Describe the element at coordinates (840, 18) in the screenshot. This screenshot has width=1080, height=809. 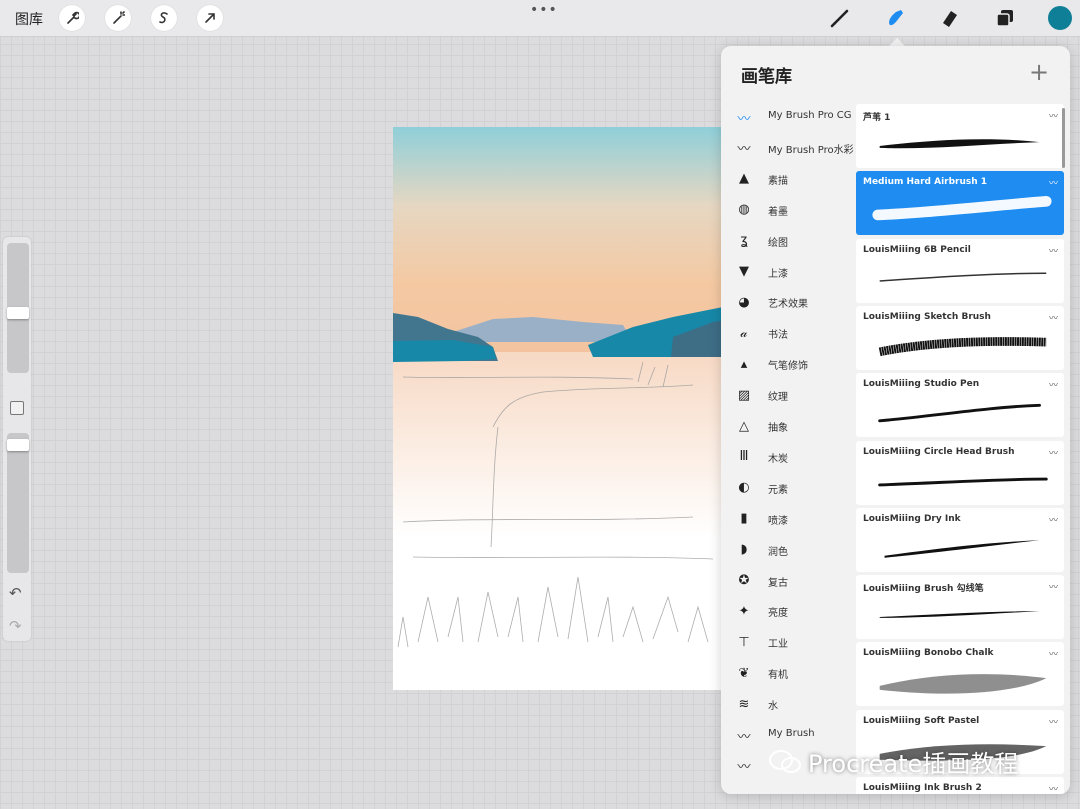
I see `paint-brush-tool-icon` at that location.